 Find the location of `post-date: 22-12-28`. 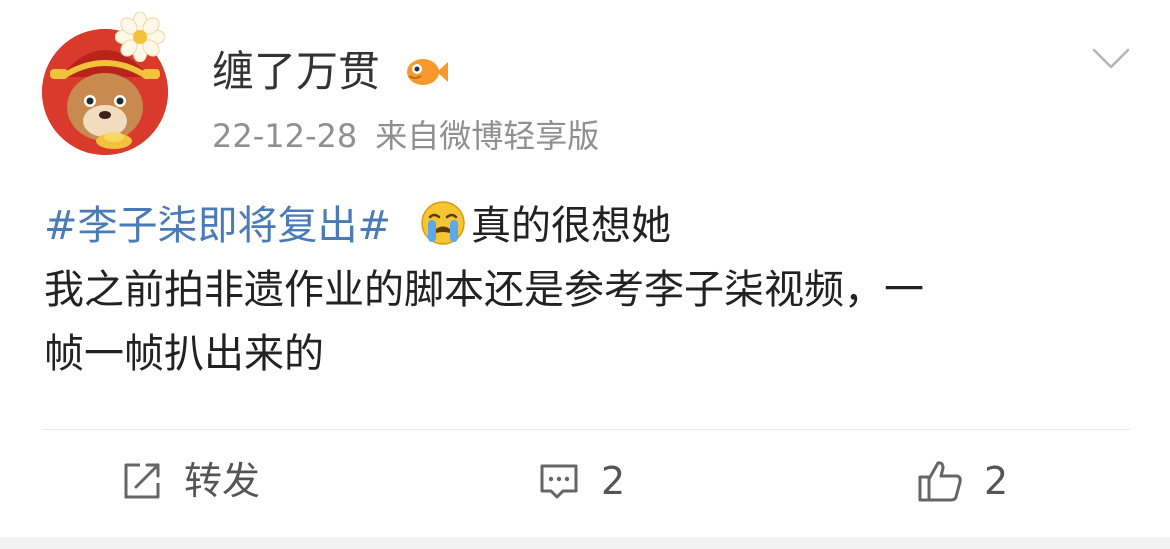

post-date: 22-12-28 is located at coordinates (285, 136).